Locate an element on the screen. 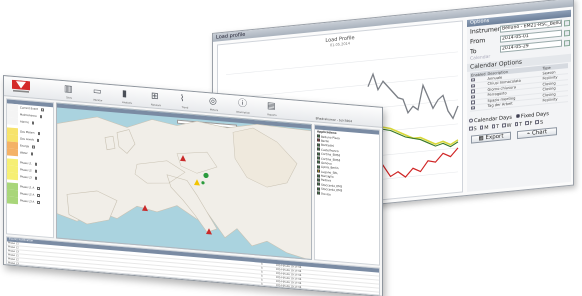 The width and height of the screenshot is (582, 296). gauge-icon: ◎ is located at coordinates (214, 102).